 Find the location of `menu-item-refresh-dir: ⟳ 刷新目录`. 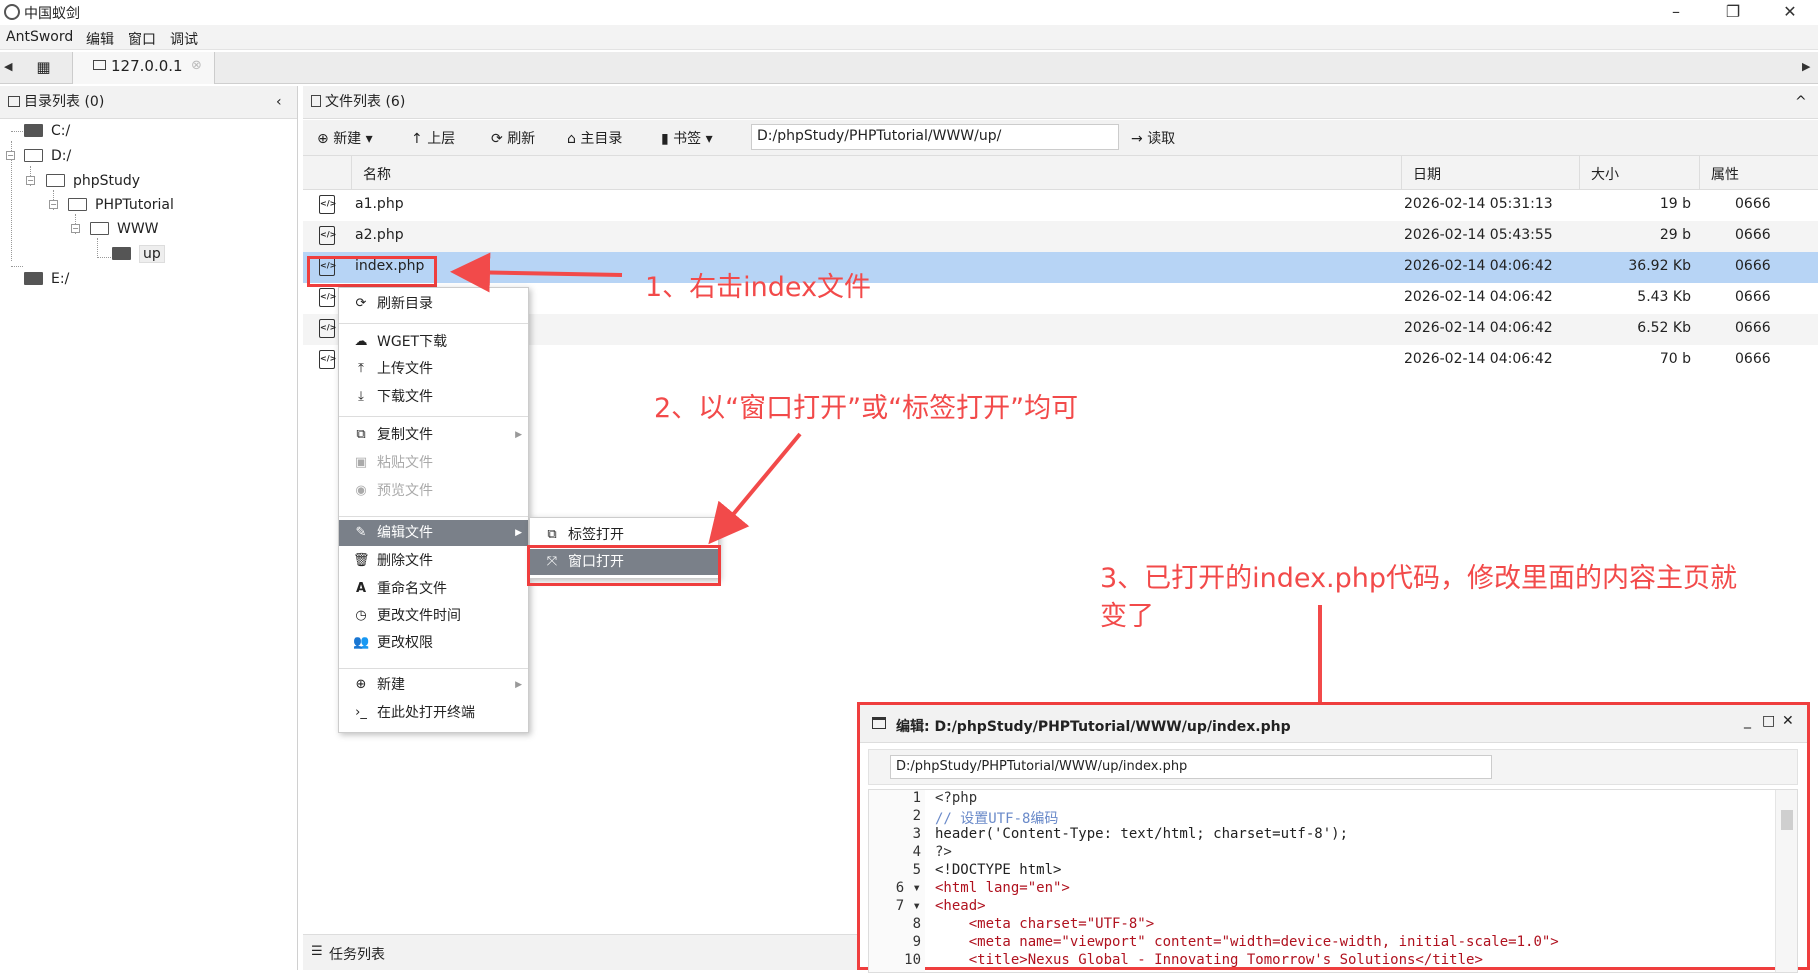

menu-item-refresh-dir: ⟳ 刷新目录 is located at coordinates (433, 304).